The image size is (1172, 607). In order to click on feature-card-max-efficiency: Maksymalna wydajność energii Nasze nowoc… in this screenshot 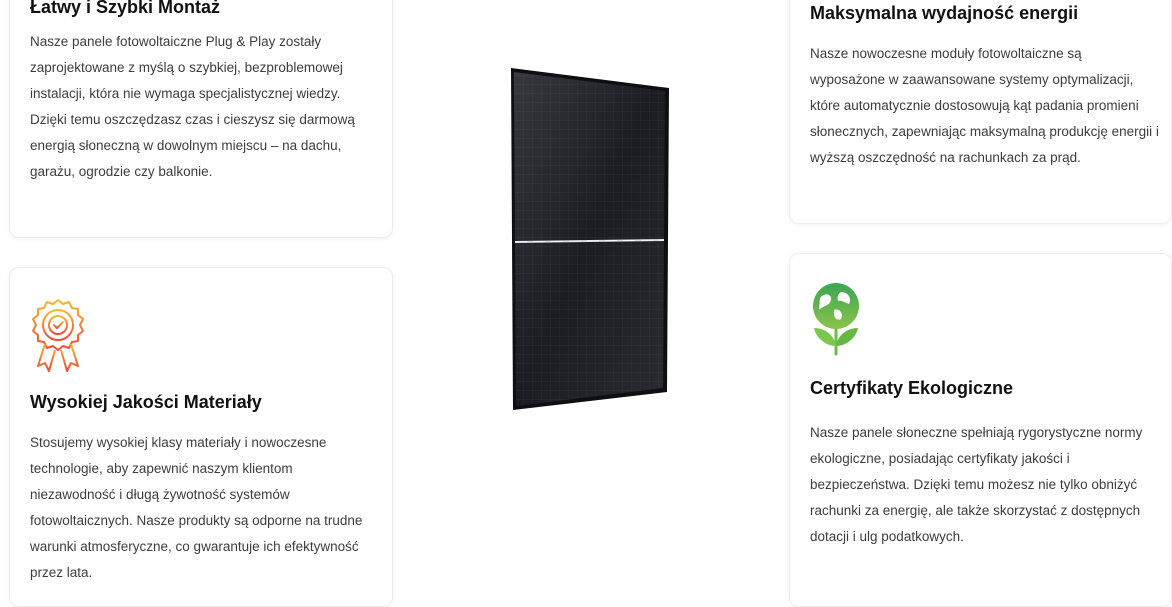, I will do `click(980, 112)`.